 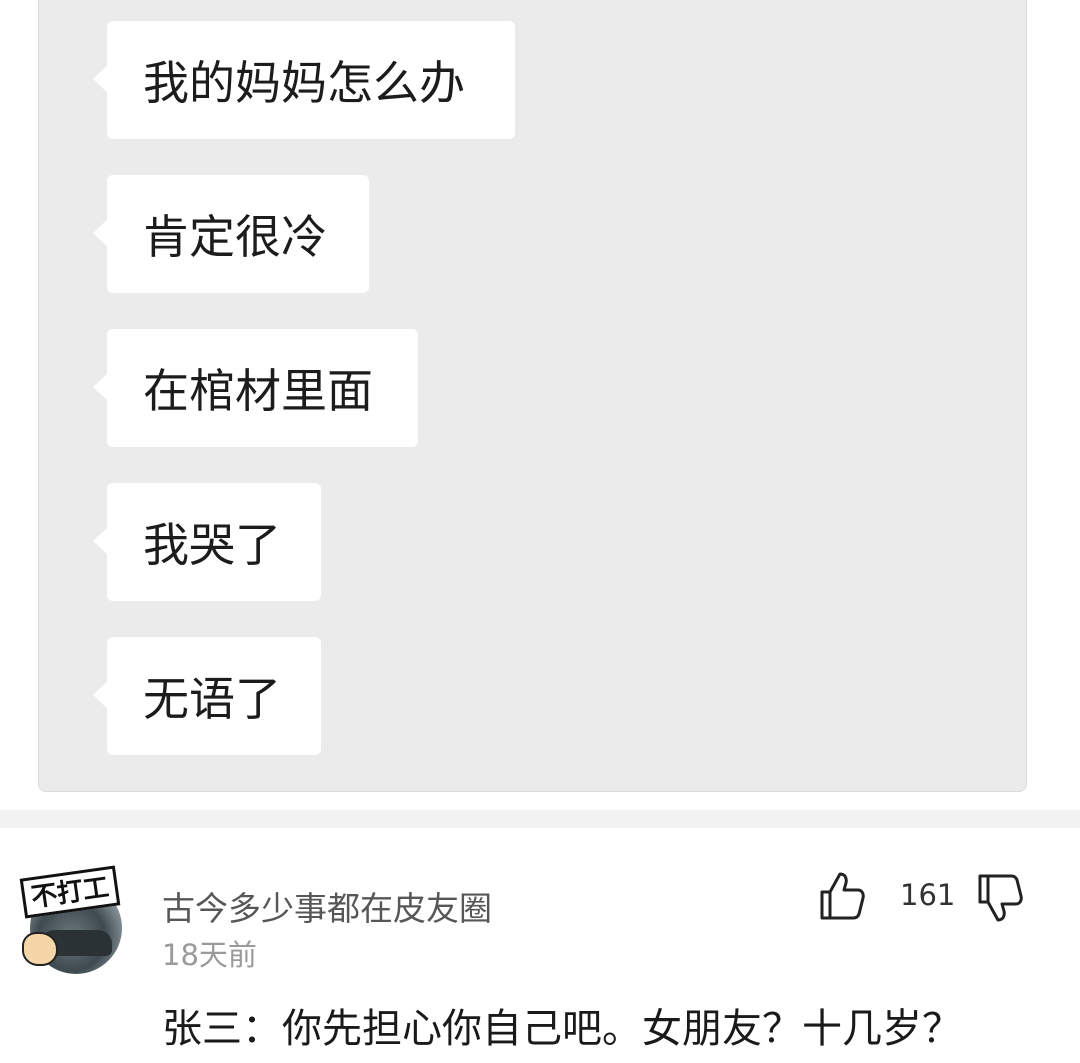 I want to click on like-count: 161, so click(x=928, y=895).